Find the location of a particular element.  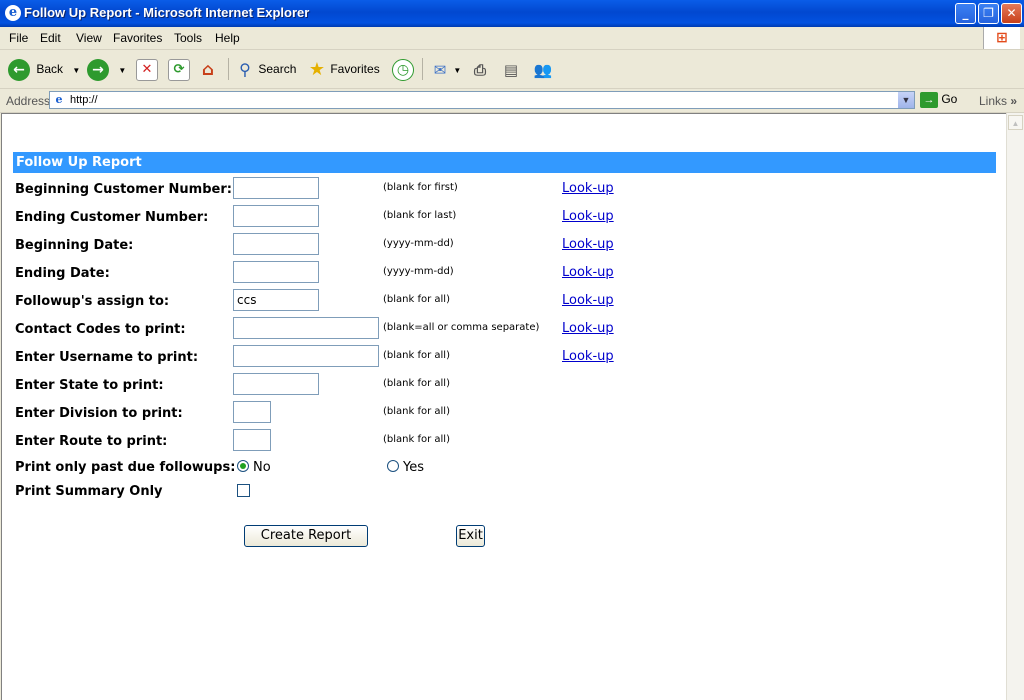

address-input: e http:// ▼ is located at coordinates (482, 100).